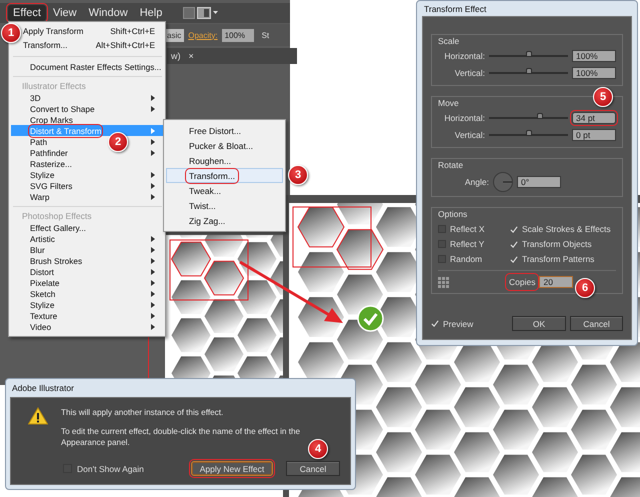 The image size is (640, 497). What do you see at coordinates (232, 56) in the screenshot?
I see `document-tab: w) ×` at bounding box center [232, 56].